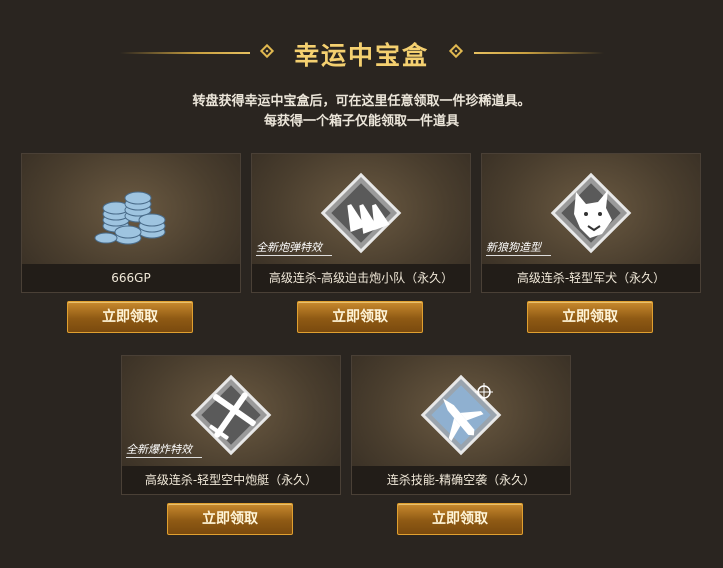  I want to click on claim-button-gunship: 立即领取, so click(230, 519).